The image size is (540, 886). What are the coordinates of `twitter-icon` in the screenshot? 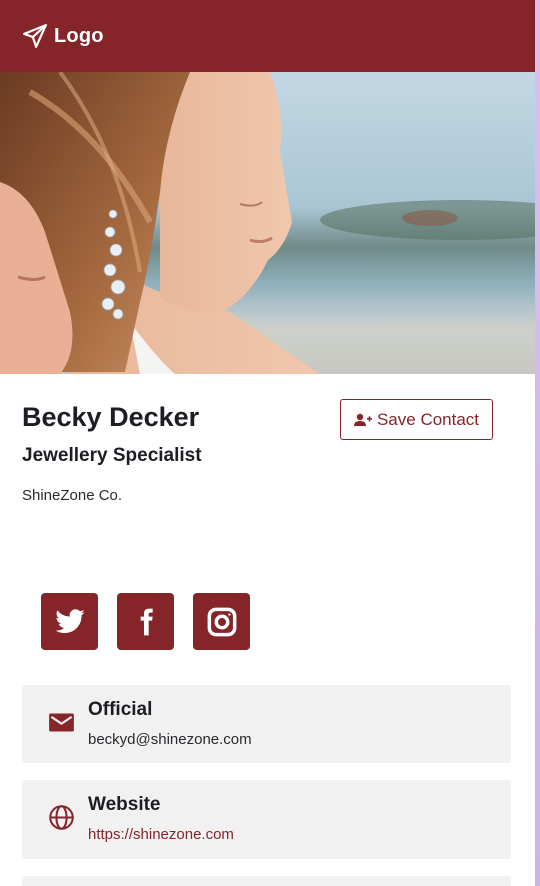 It's located at (69, 620).